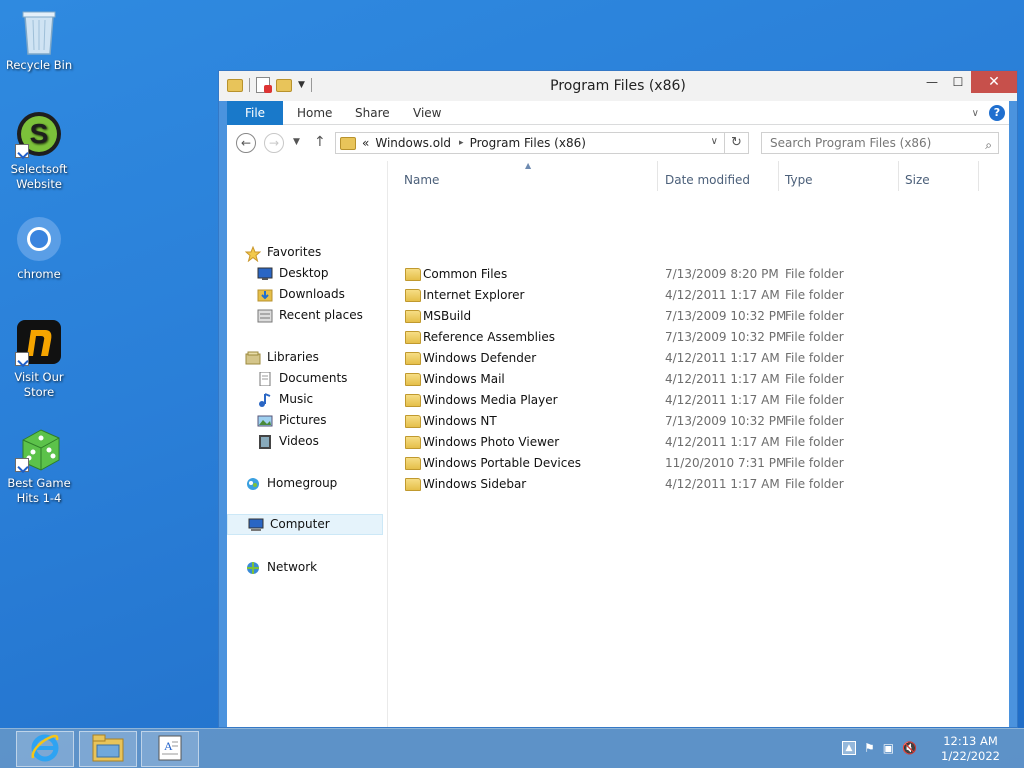 The width and height of the screenshot is (1024, 768). I want to click on desktop-icon-visit-store: Visit Our Store, so click(39, 359).